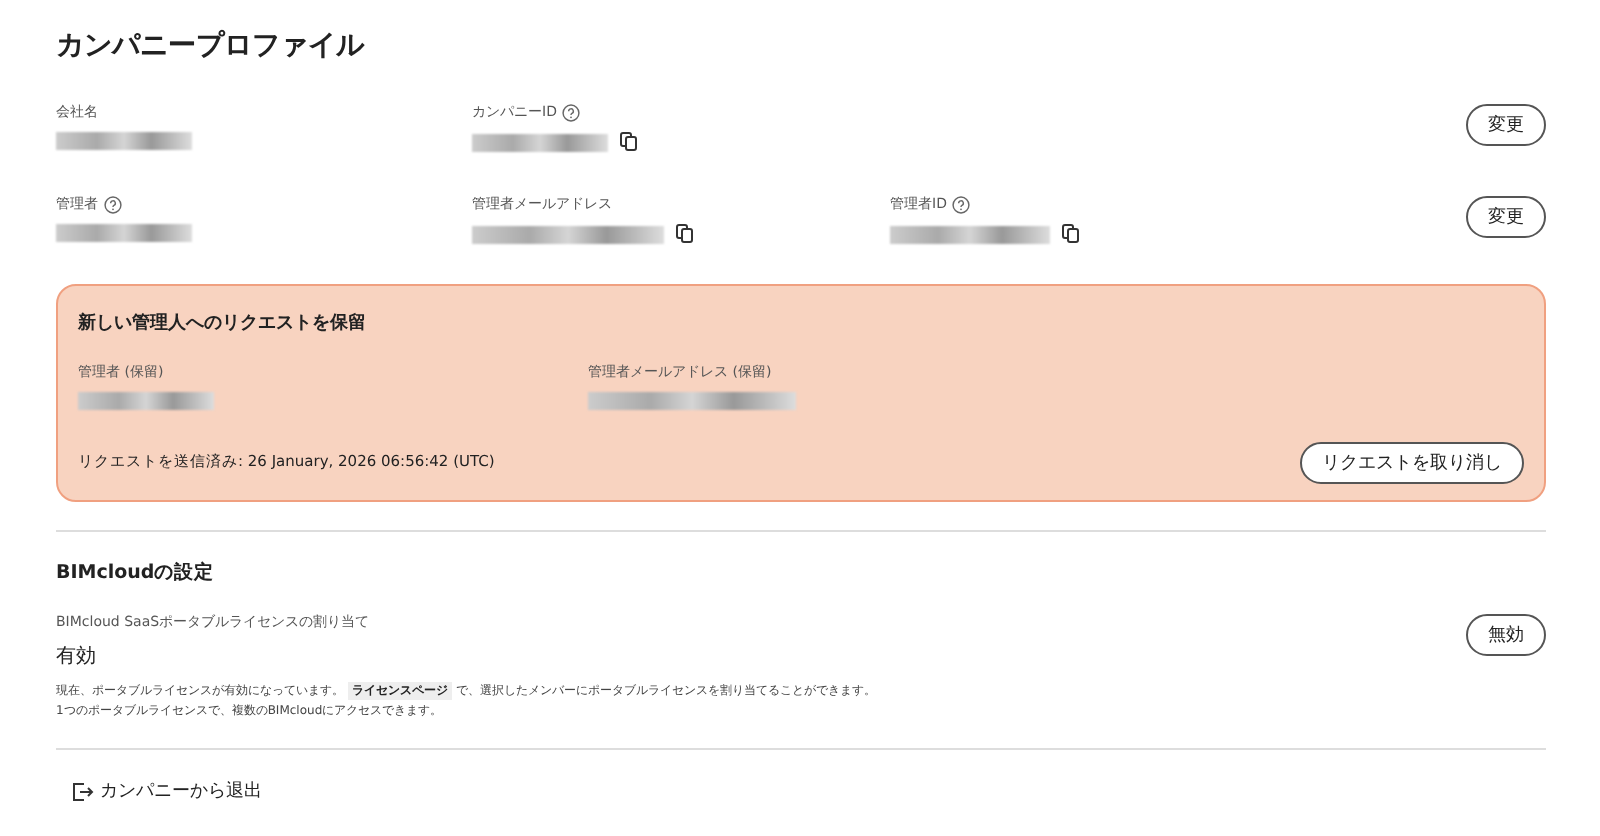 This screenshot has width=1600, height=836. I want to click on leave-company-button: カンパニーから退出, so click(167, 791).